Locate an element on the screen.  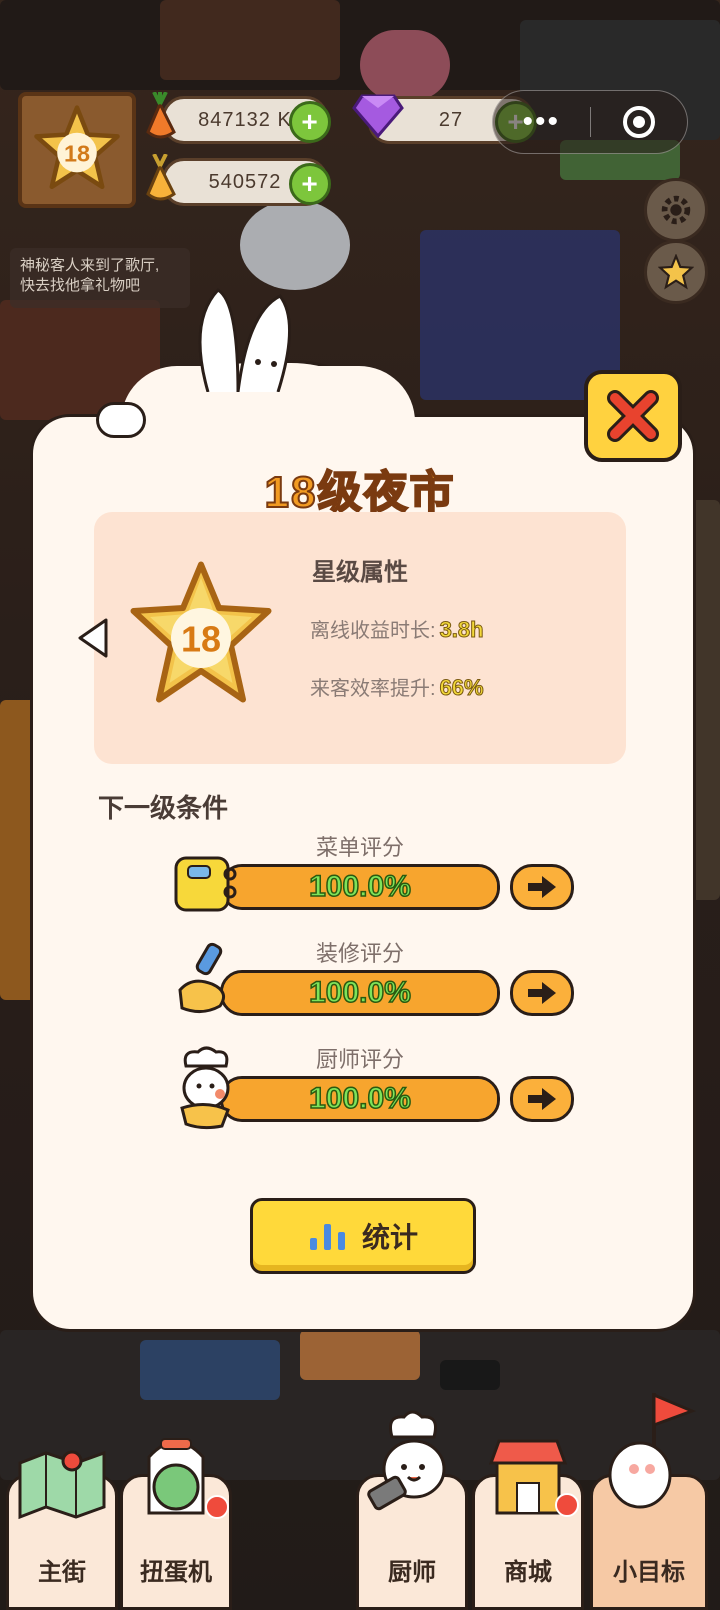
tab-gacha-label: 扭蛋机 is located at coordinates (176, 1572).